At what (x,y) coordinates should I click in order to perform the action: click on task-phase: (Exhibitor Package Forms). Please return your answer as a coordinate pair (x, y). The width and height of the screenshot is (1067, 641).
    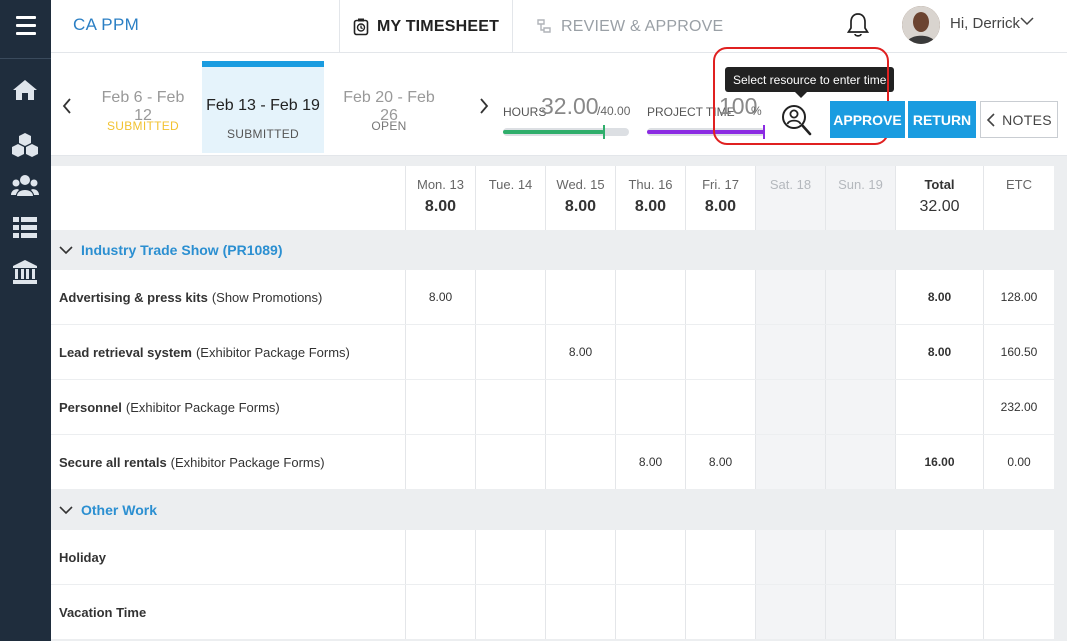
    Looking at the image, I should click on (272, 352).